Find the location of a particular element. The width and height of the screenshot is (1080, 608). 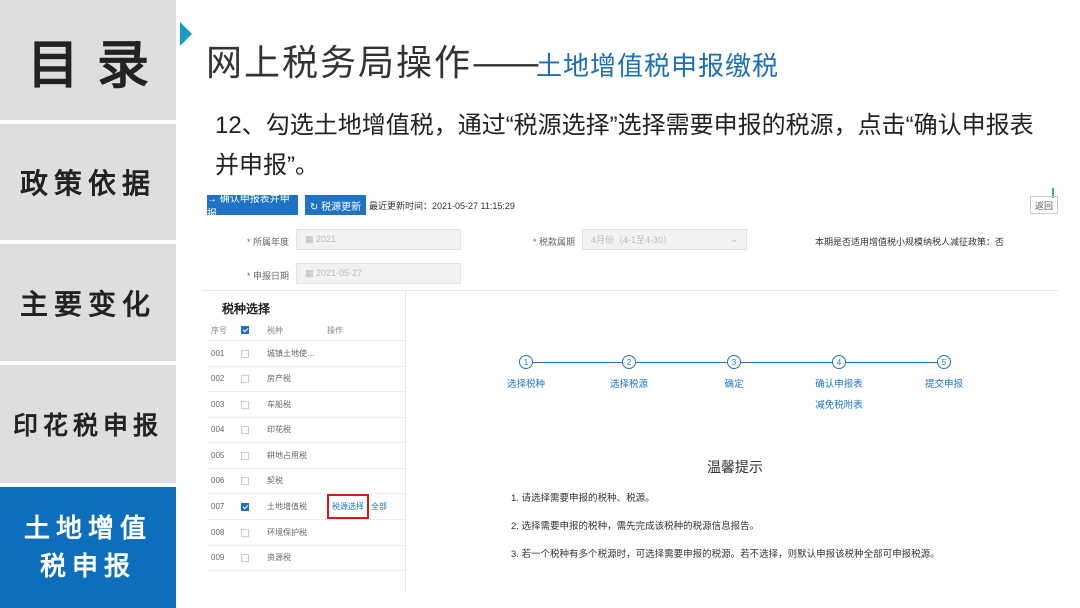

row-no: 005 is located at coordinates (224, 455).